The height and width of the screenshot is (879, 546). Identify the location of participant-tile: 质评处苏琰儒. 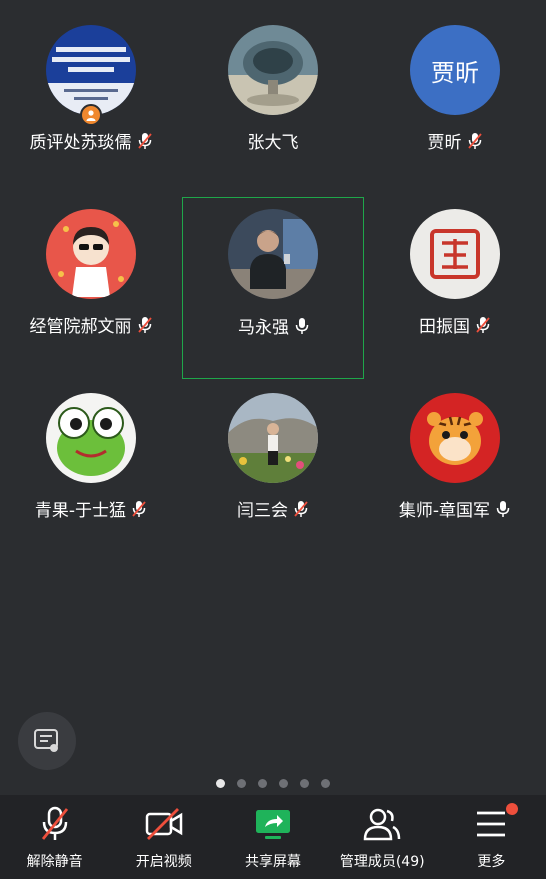
(91, 91).